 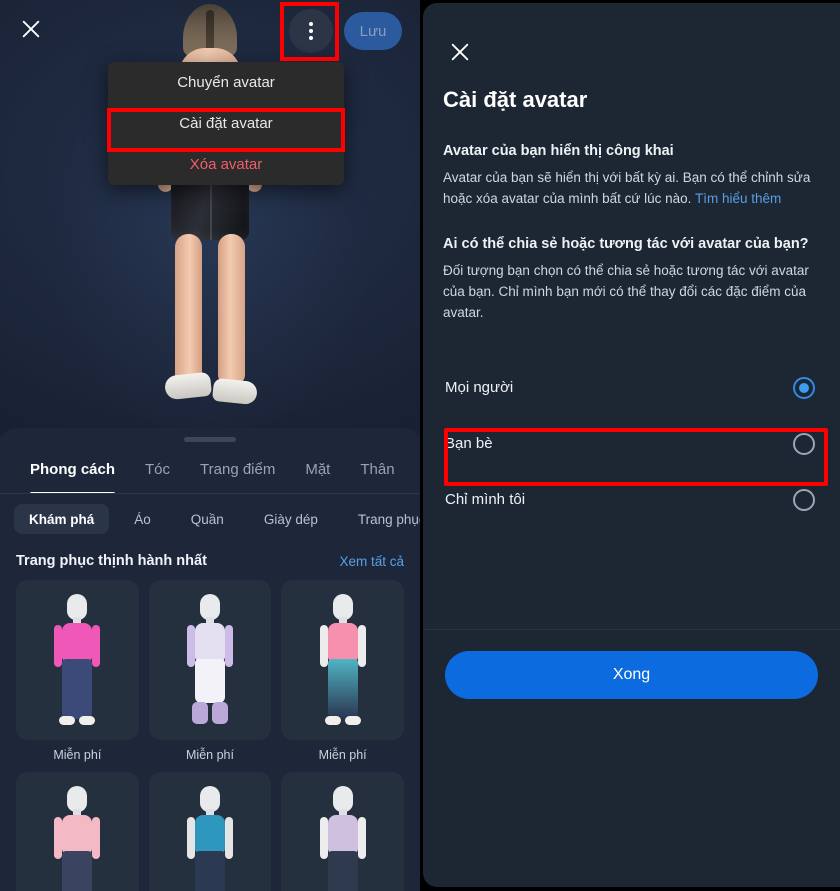 I want to click on option-everyone-label: Mọi người, so click(x=479, y=388).